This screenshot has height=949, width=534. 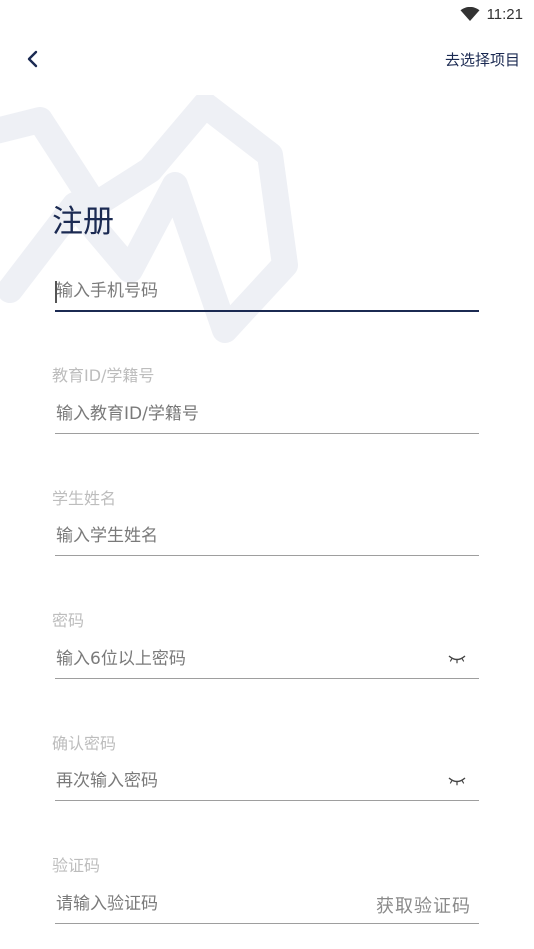 What do you see at coordinates (68, 620) in the screenshot?
I see `password-label: 密码` at bounding box center [68, 620].